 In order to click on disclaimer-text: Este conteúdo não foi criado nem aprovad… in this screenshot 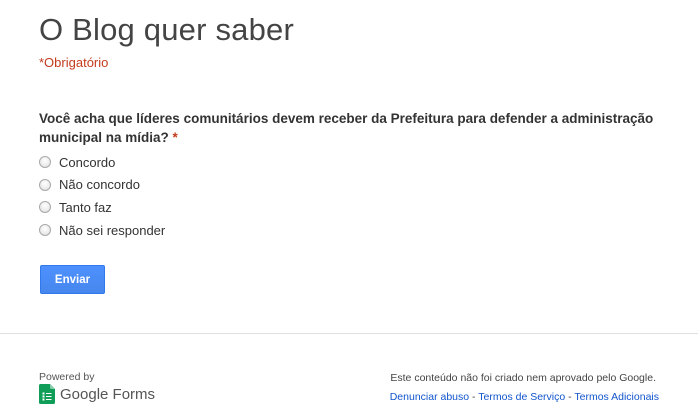, I will do `click(523, 378)`.